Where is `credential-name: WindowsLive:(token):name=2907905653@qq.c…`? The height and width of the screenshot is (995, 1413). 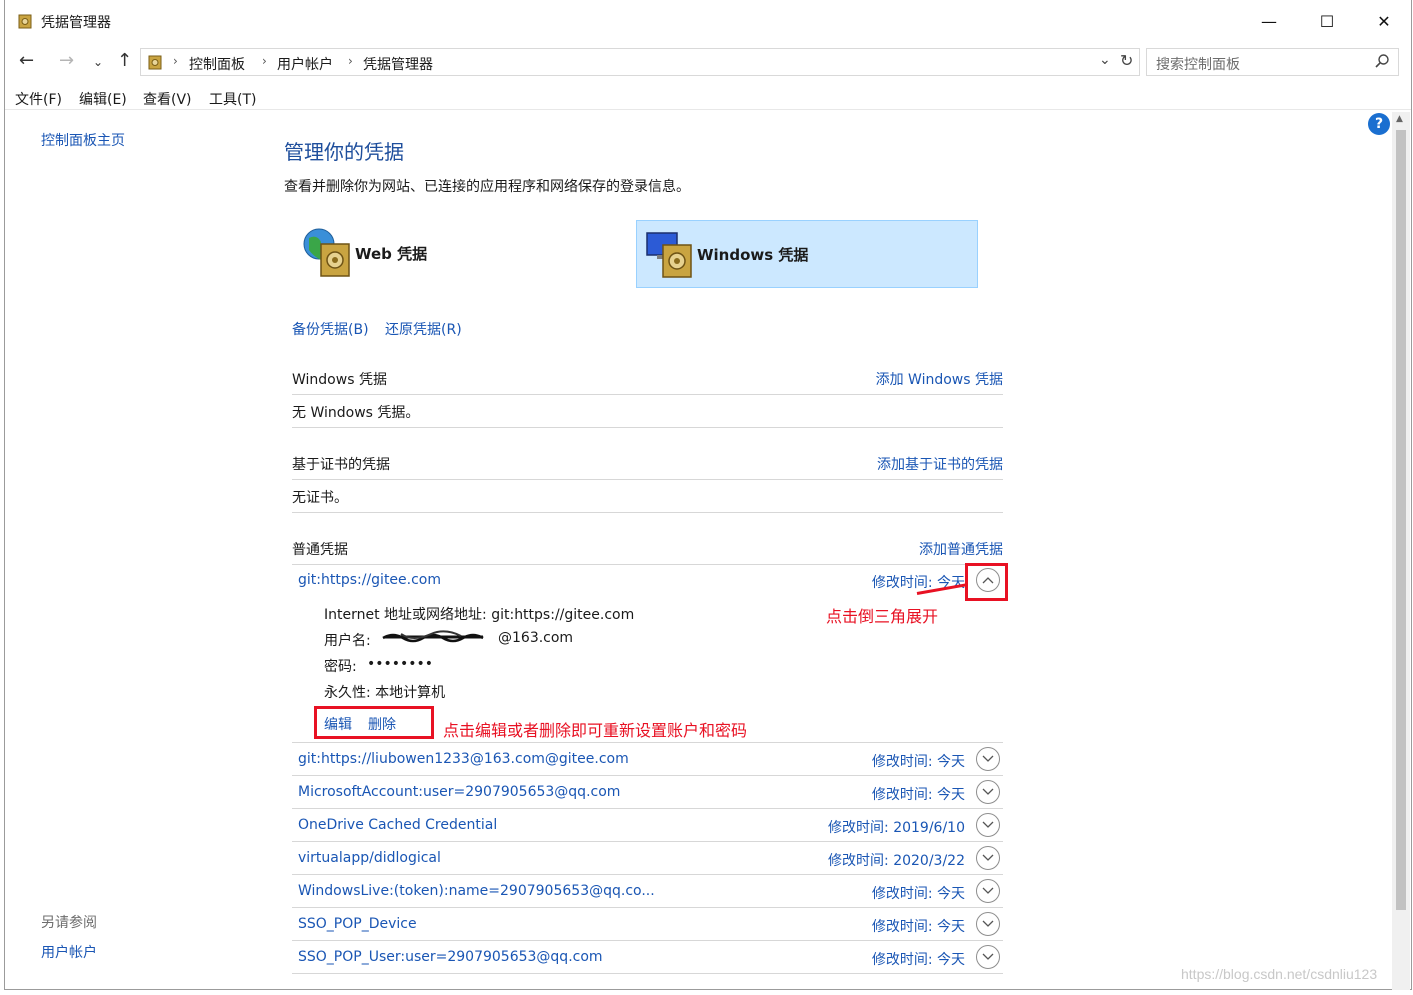 credential-name: WindowsLive:(token):name=2907905653@qq.c… is located at coordinates (476, 891).